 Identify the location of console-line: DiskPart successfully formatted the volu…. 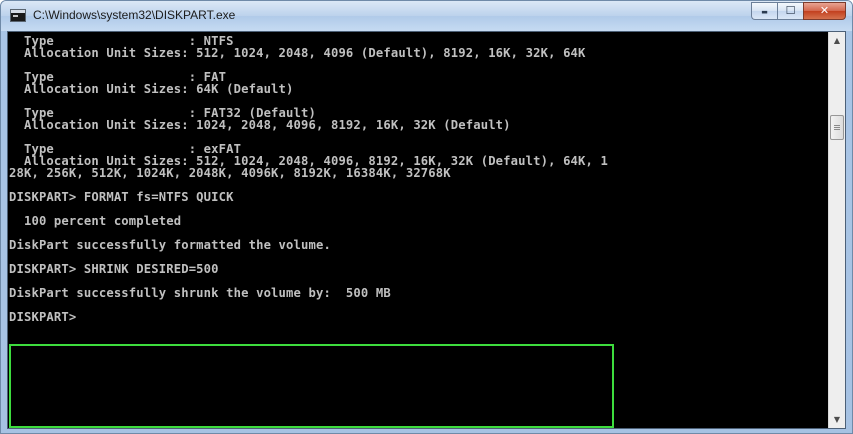
(170, 245).